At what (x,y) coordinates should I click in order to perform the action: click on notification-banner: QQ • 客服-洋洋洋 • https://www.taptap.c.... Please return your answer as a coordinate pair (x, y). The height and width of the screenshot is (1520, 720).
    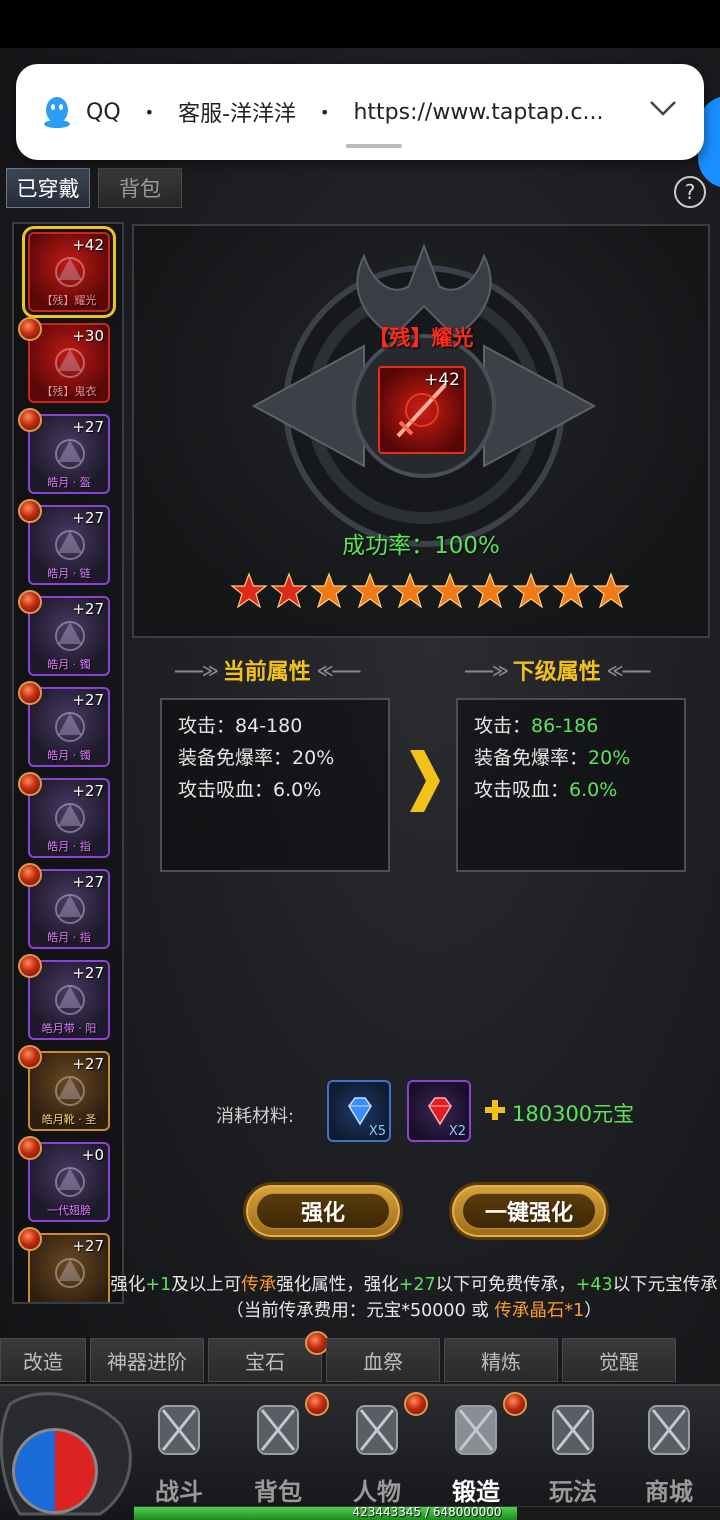
    Looking at the image, I should click on (360, 112).